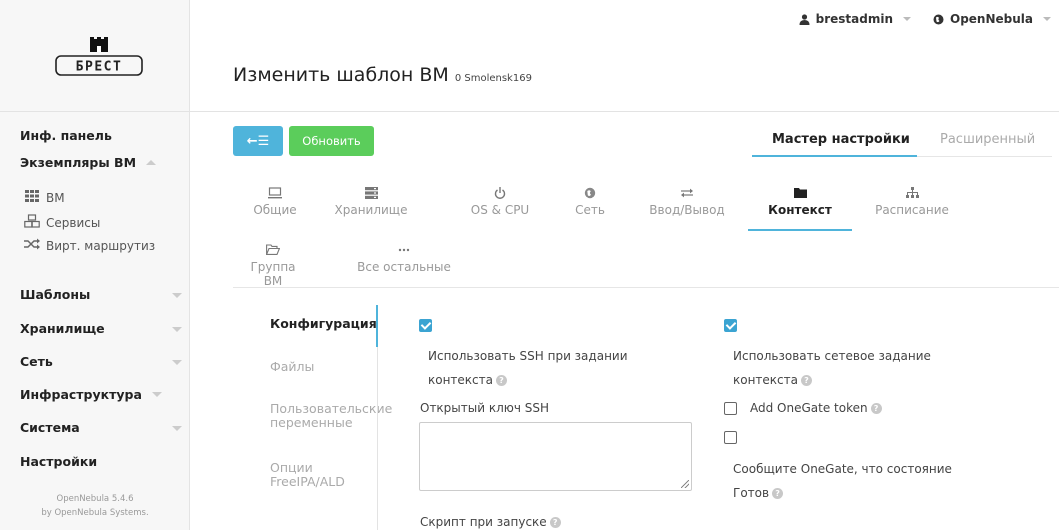  Describe the element at coordinates (912, 202) in the screenshot. I see `tab-schedule: Расписание` at that location.